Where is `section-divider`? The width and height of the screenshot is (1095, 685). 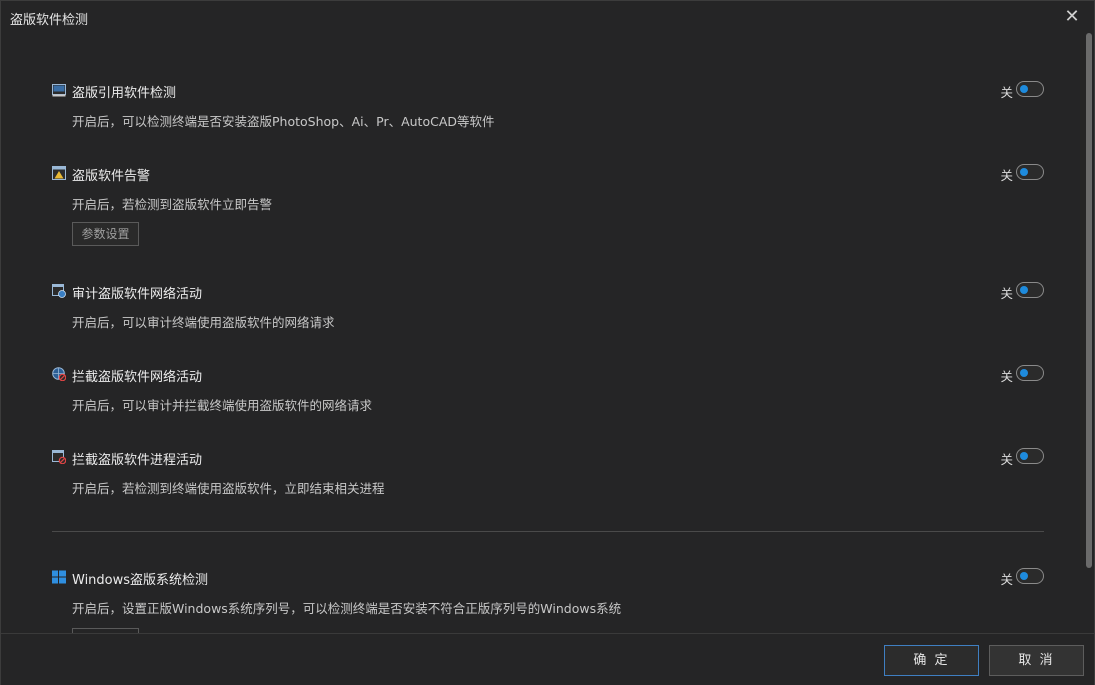 section-divider is located at coordinates (548, 531).